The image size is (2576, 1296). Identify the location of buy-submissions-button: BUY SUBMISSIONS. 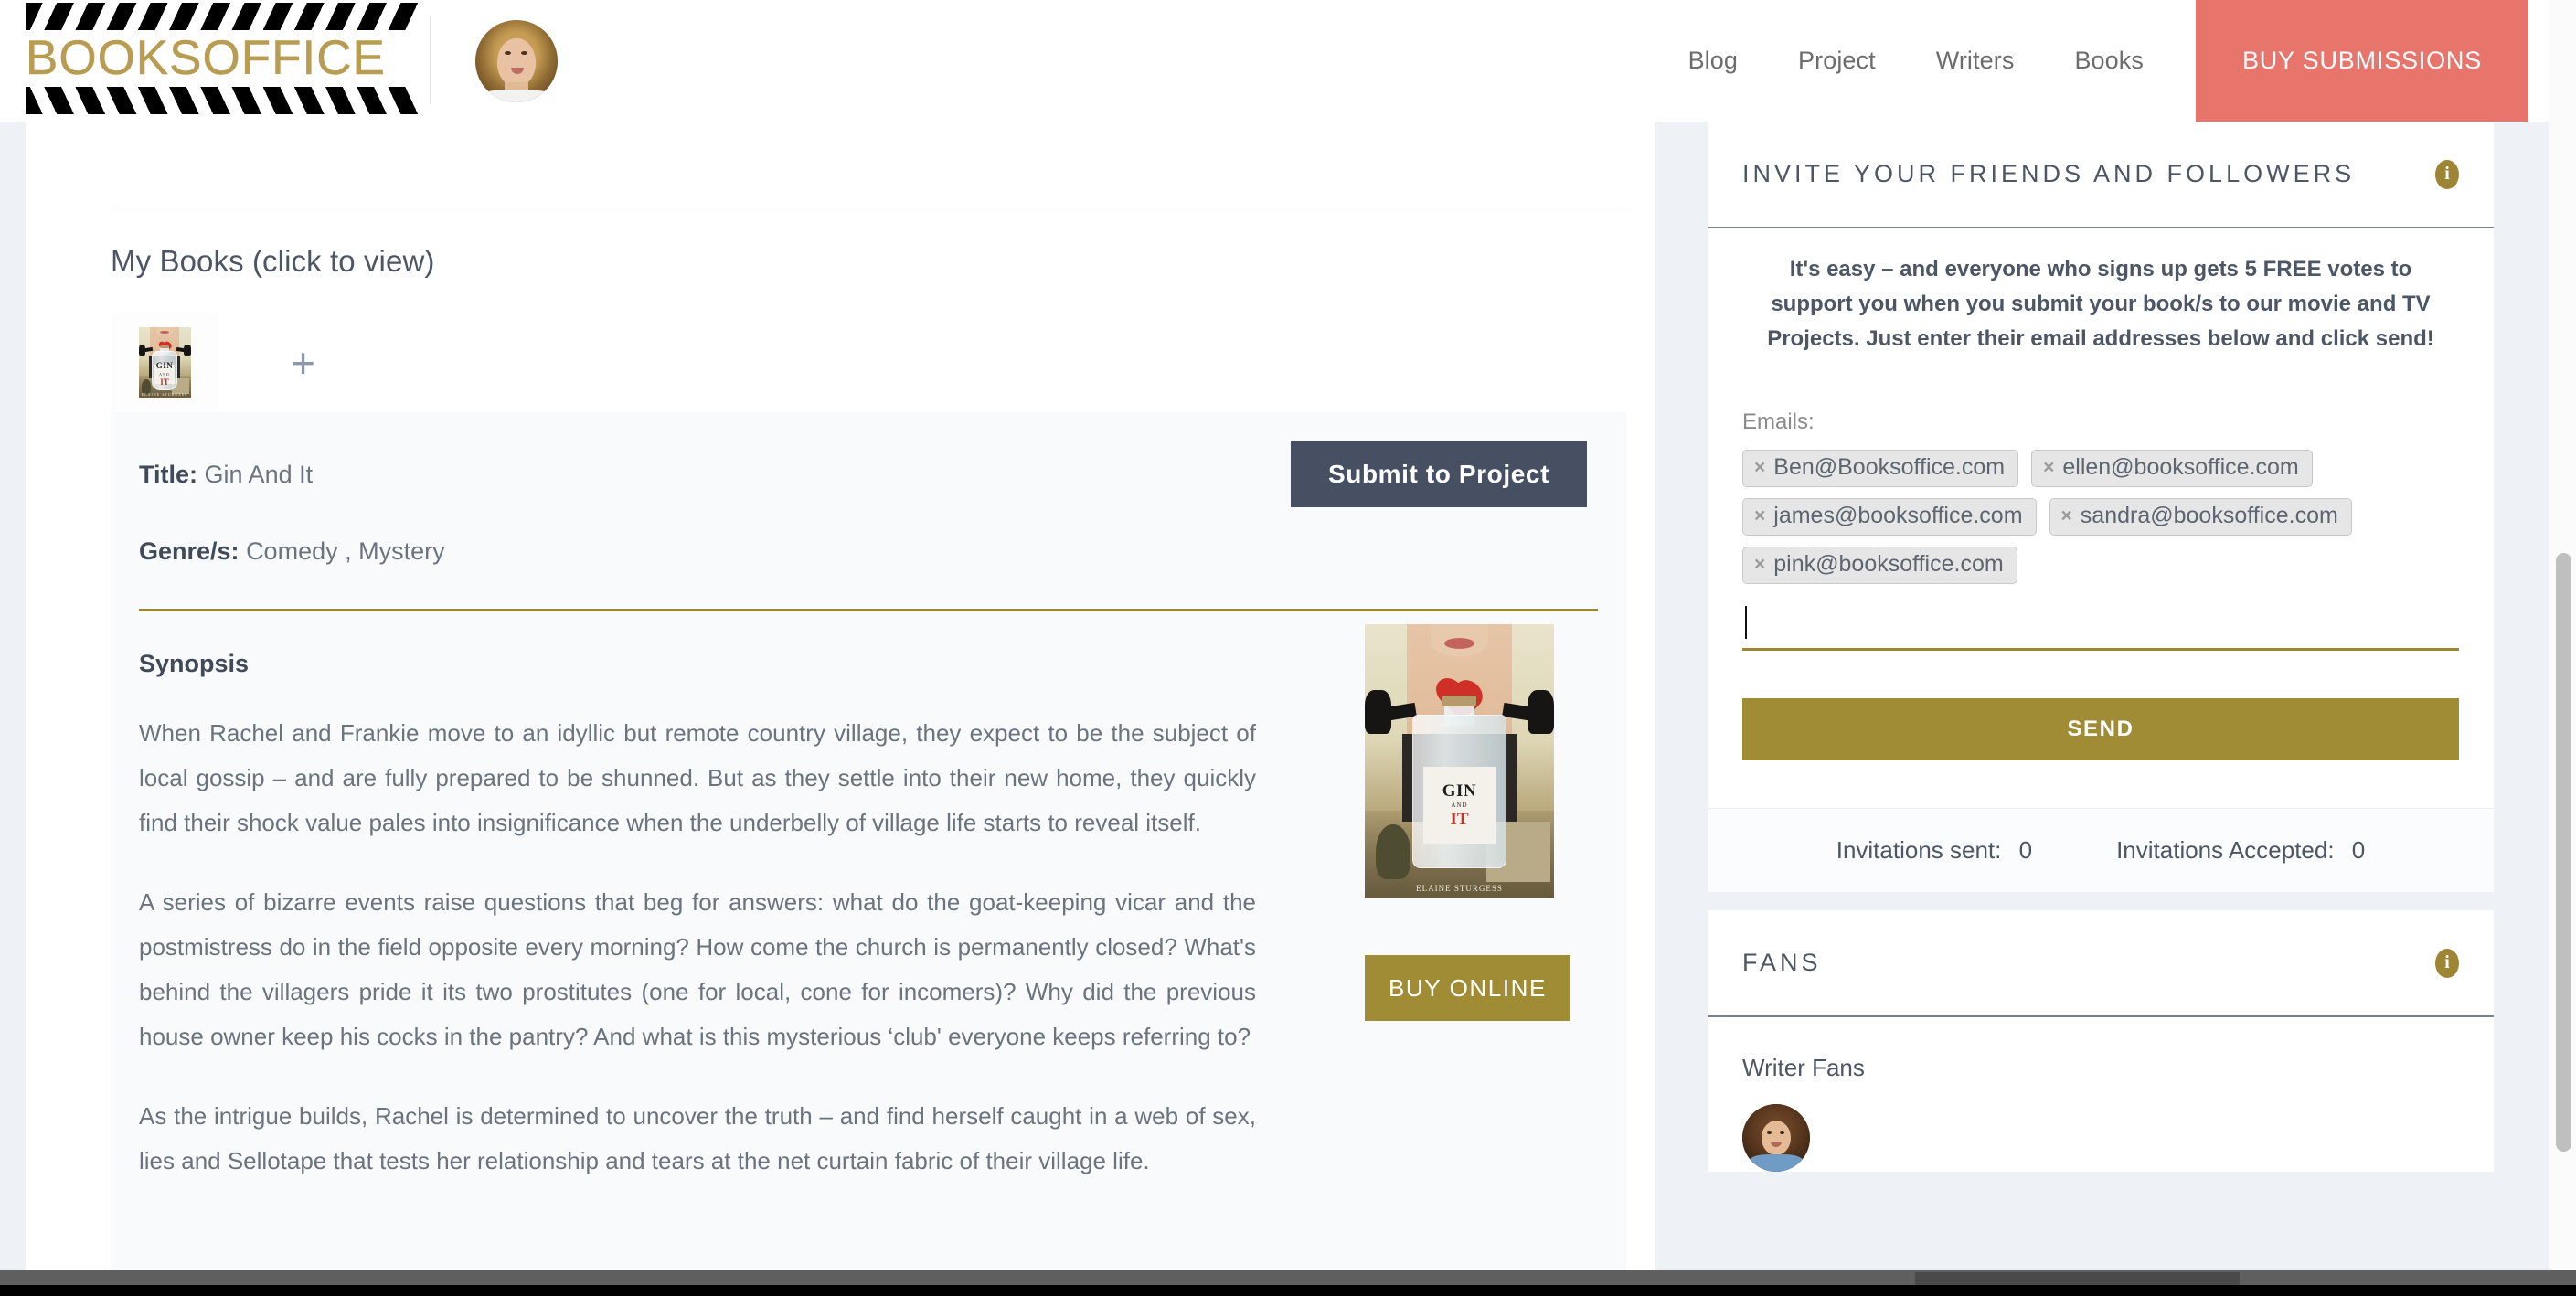
(2362, 61).